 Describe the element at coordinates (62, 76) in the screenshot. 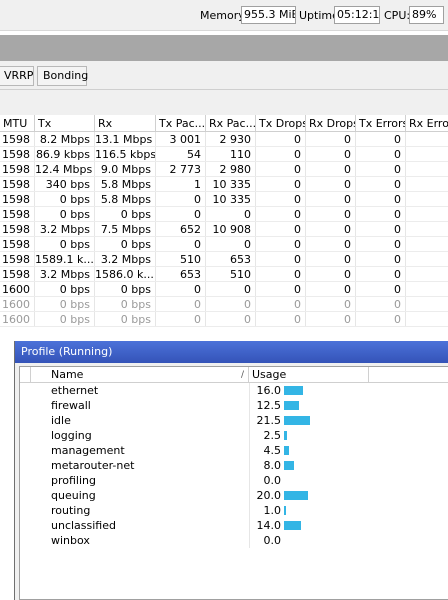

I see `tab-bonding: Bonding` at that location.